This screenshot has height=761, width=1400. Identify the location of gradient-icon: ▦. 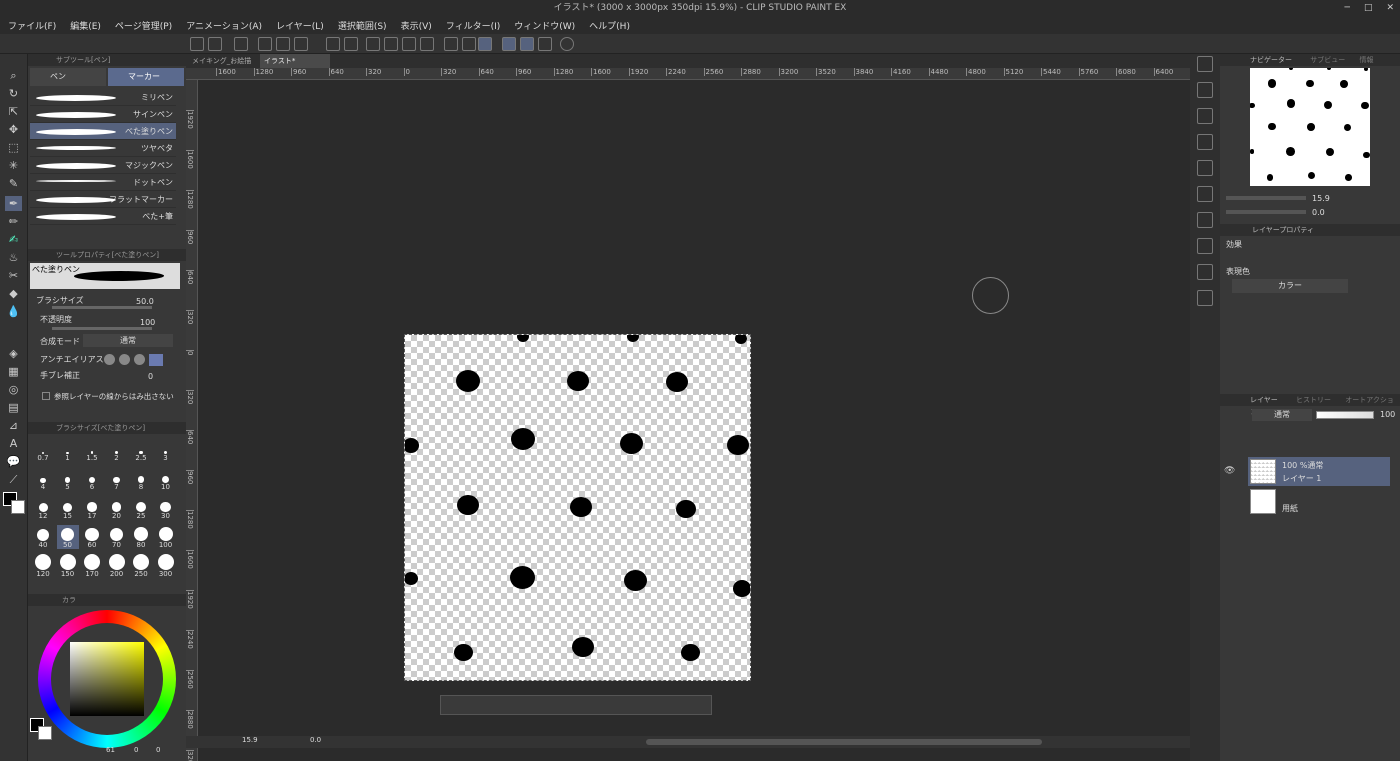
(13, 371).